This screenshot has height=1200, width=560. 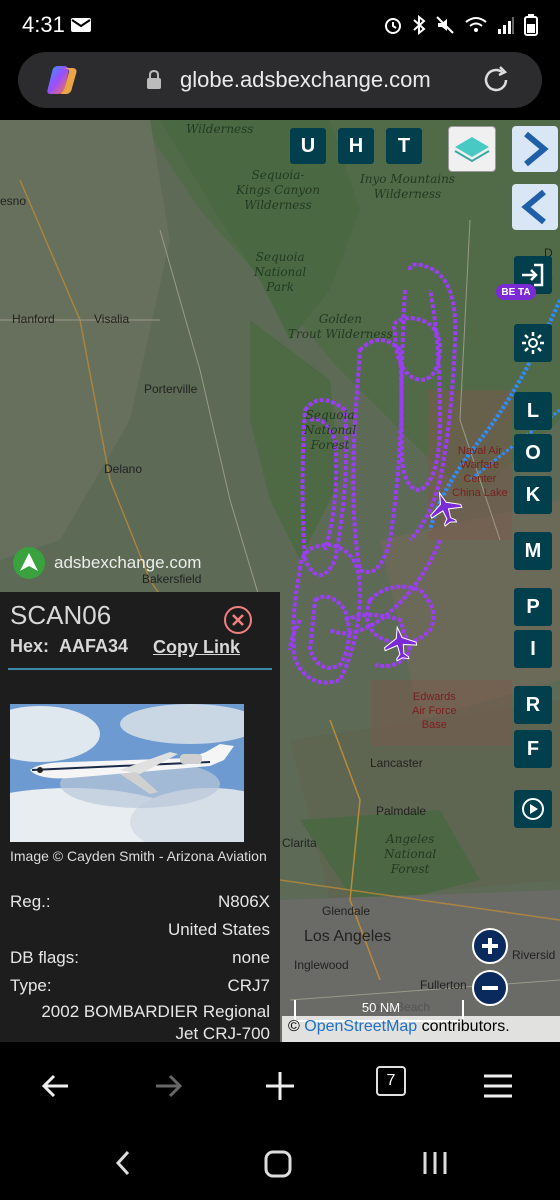 I want to click on hex-label: Hex:, so click(x=30, y=646).